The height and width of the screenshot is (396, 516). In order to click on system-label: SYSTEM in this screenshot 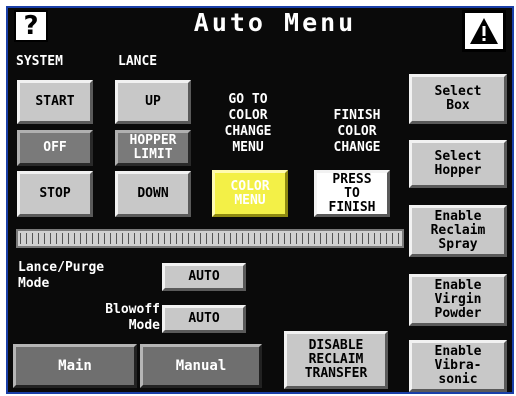, I will do `click(39, 61)`.